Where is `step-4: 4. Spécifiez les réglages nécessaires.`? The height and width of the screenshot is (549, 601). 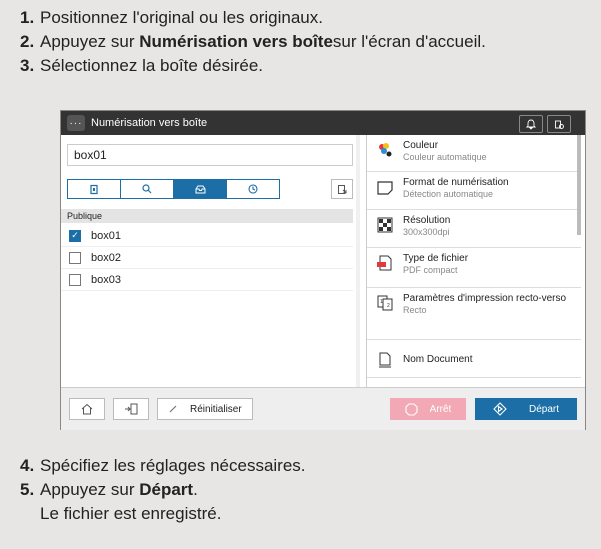
step-4: 4. Spécifiez les réglages nécessaires. is located at coordinates (163, 465).